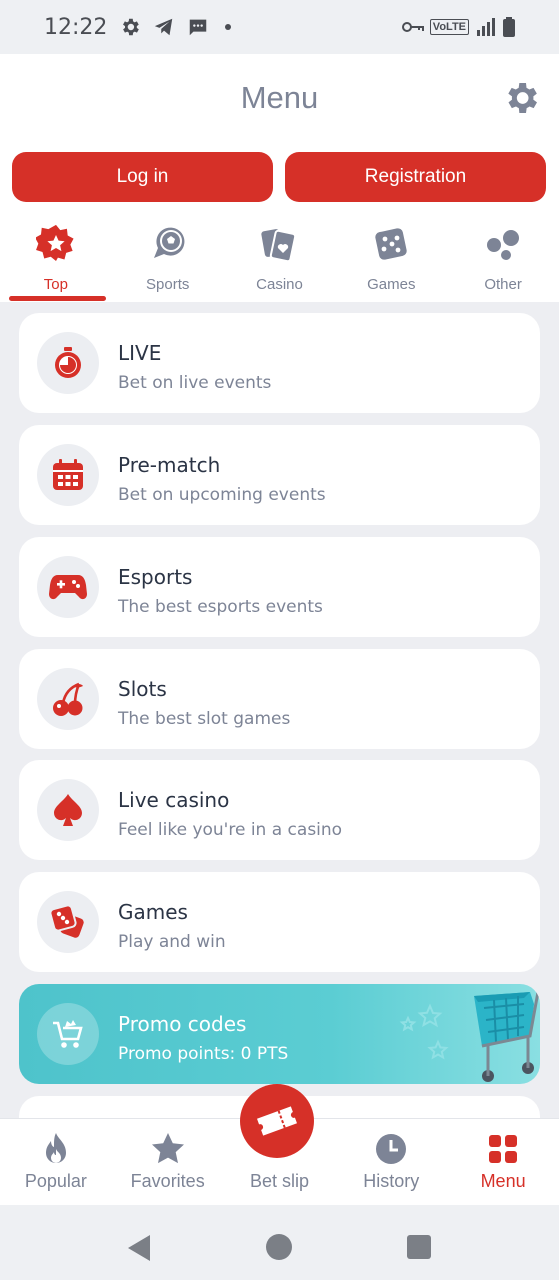 Image resolution: width=559 pixels, height=1280 pixels. Describe the element at coordinates (279, 587) in the screenshot. I see `menu-item-esports: Esports The best esports events` at that location.